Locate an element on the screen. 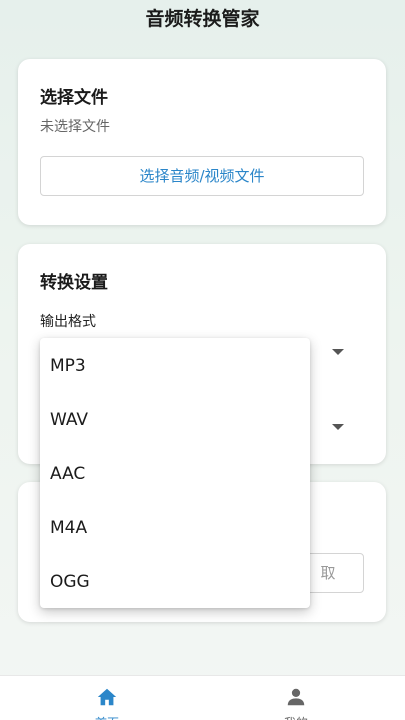 The height and width of the screenshot is (720, 405). person-icon is located at coordinates (296, 697).